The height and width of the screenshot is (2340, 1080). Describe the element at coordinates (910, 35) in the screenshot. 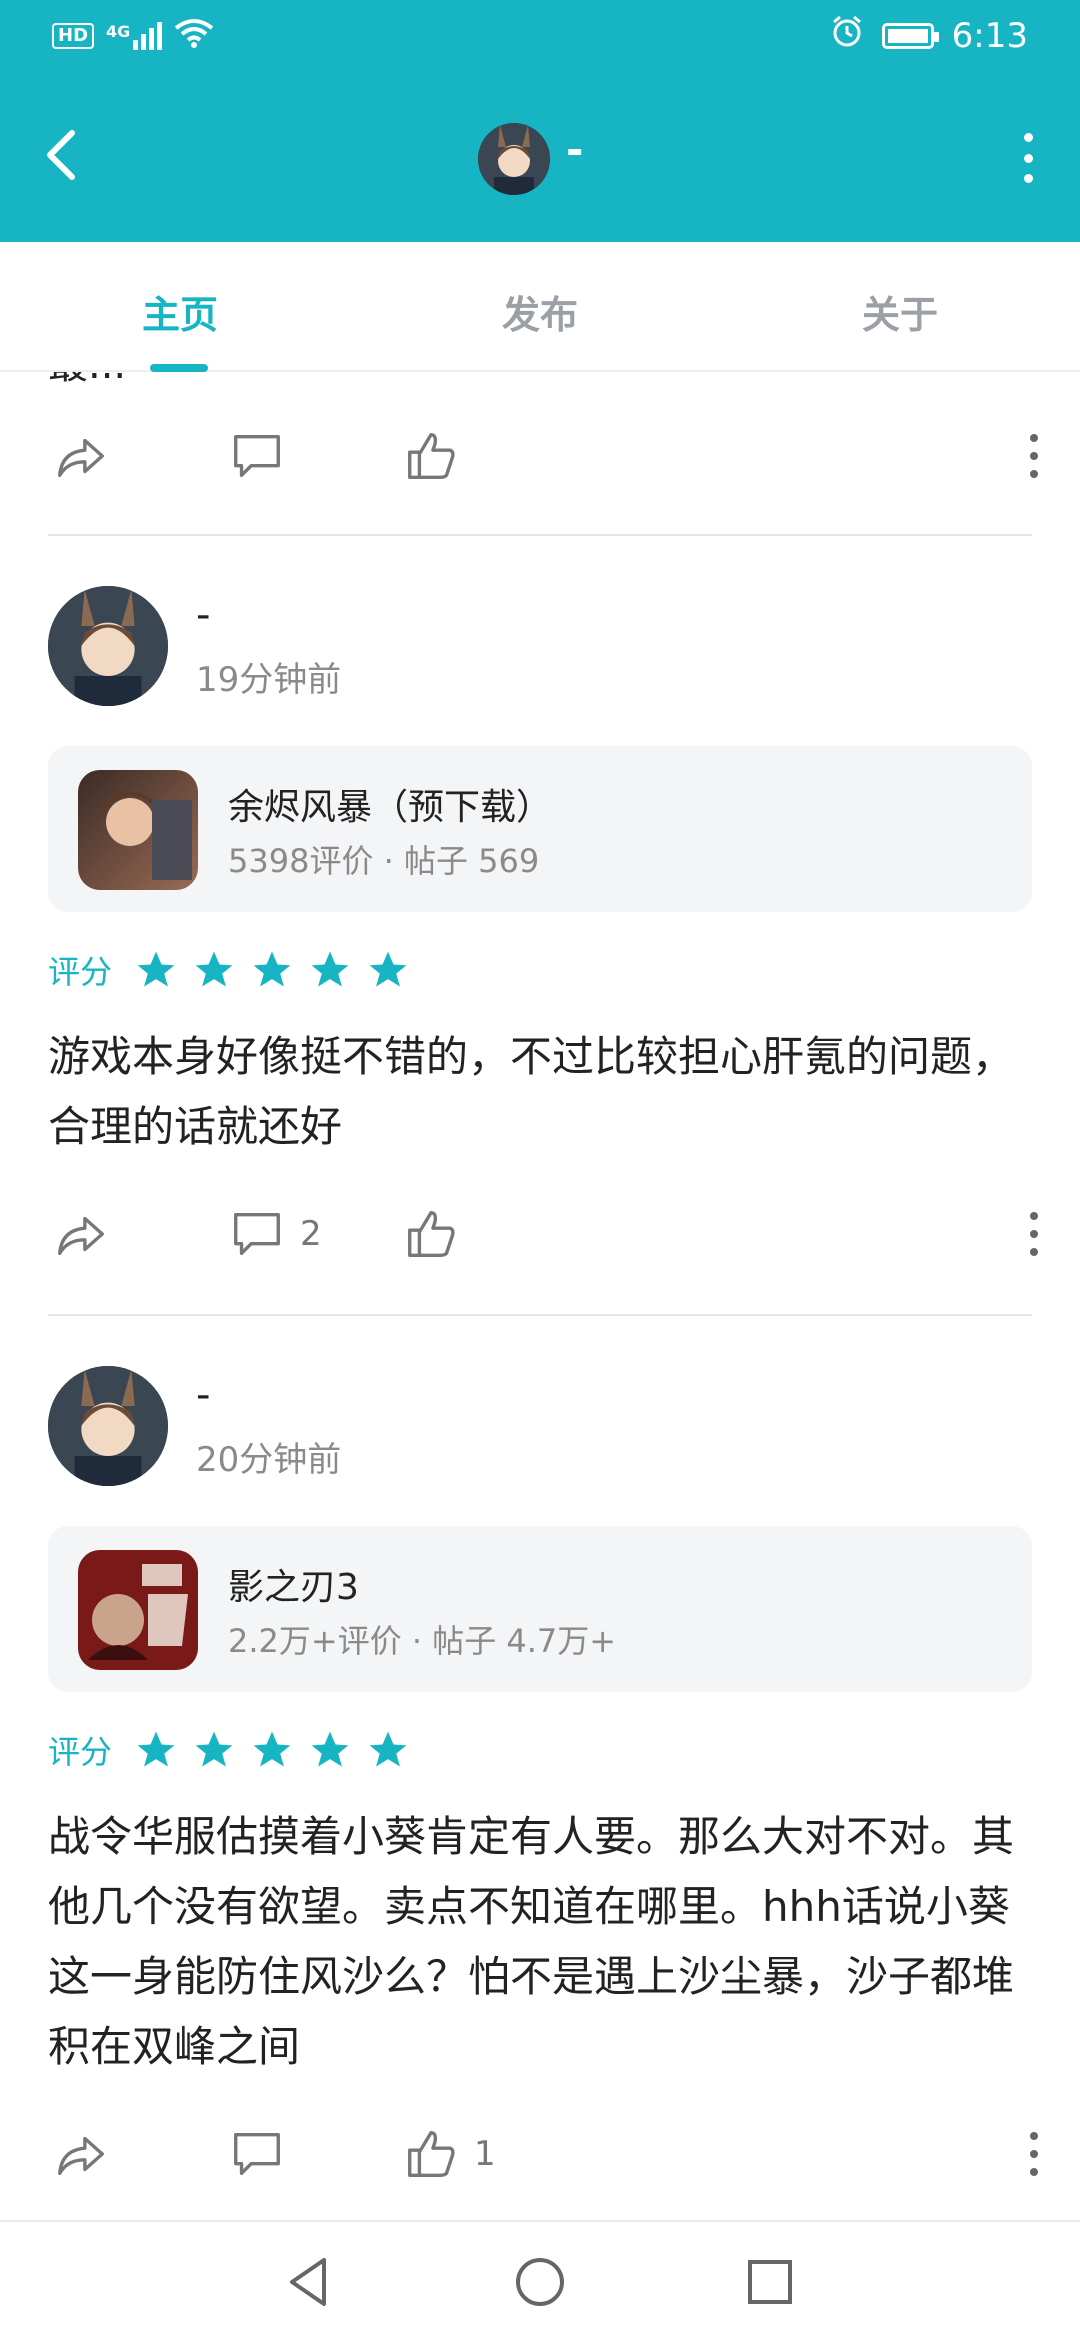

I see `battery-icon` at that location.